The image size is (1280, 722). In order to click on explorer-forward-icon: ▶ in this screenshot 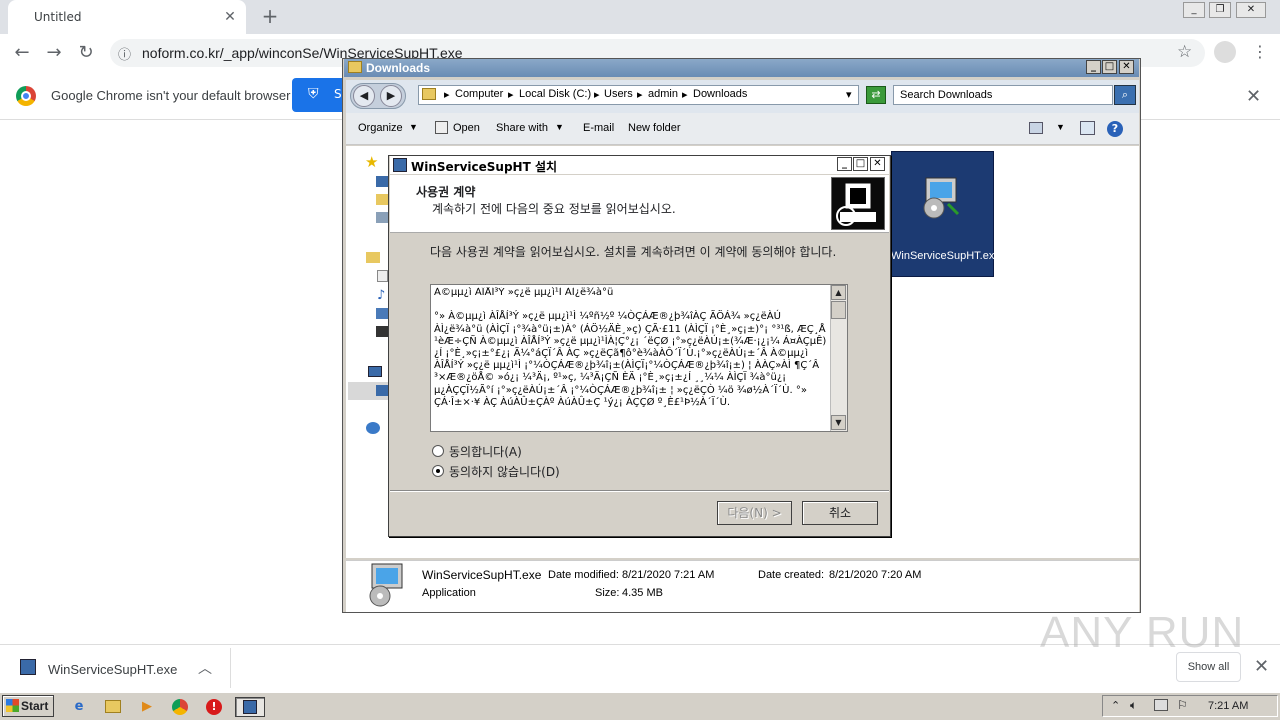, I will do `click(391, 96)`.